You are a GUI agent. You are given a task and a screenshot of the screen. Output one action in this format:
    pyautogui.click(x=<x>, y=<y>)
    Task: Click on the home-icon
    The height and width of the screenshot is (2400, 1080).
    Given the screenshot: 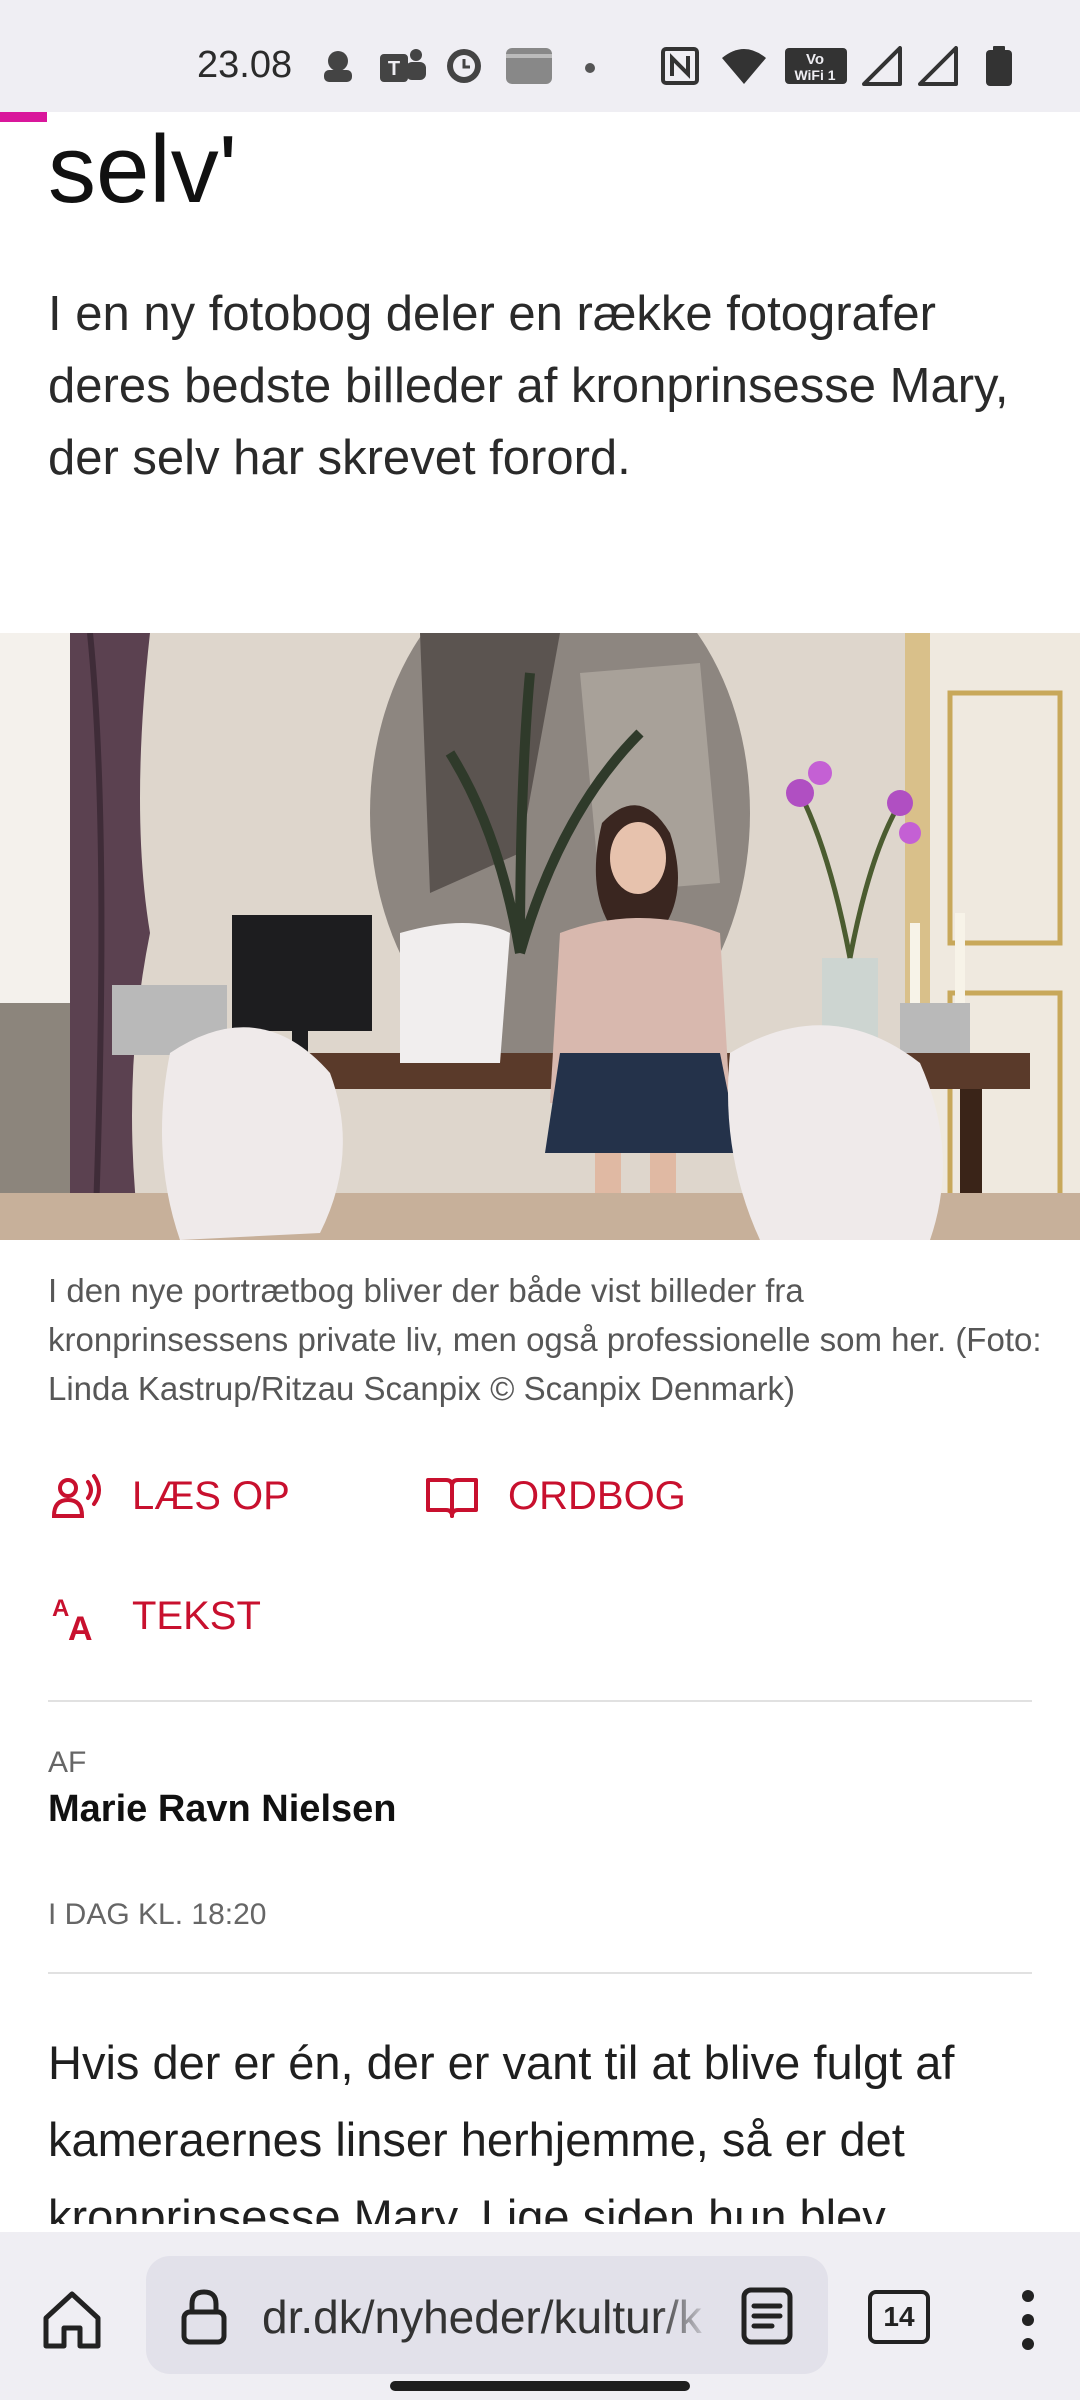 What is the action you would take?
    pyautogui.click(x=72, y=2320)
    